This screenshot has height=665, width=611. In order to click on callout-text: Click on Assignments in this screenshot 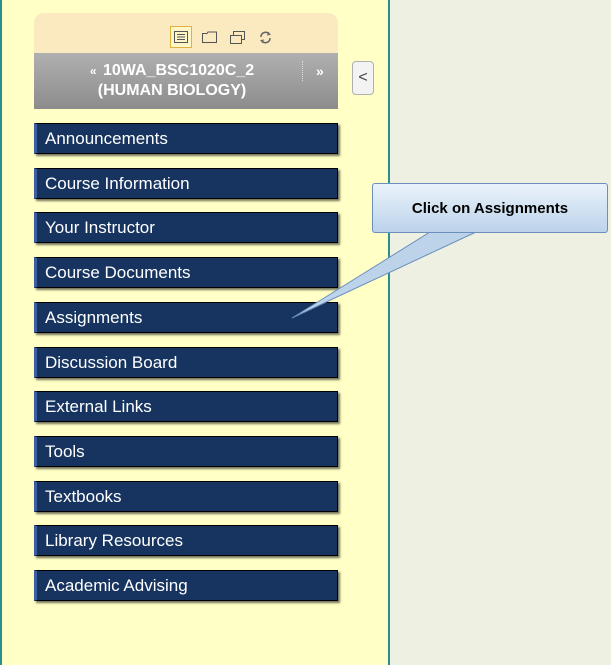, I will do `click(490, 208)`.